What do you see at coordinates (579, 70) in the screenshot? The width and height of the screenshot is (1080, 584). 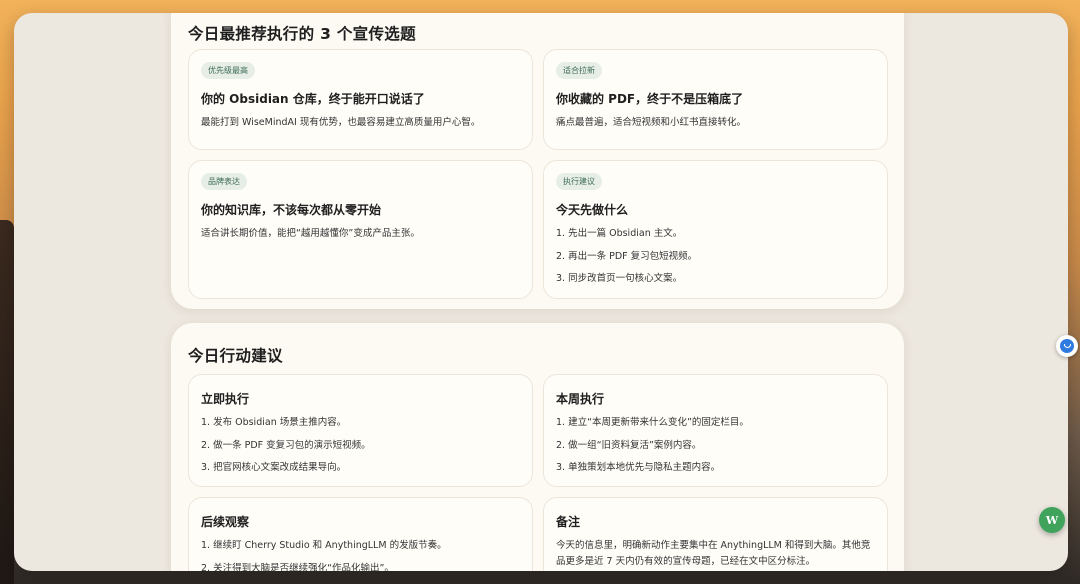 I see `category-badge: 适合拉新` at bounding box center [579, 70].